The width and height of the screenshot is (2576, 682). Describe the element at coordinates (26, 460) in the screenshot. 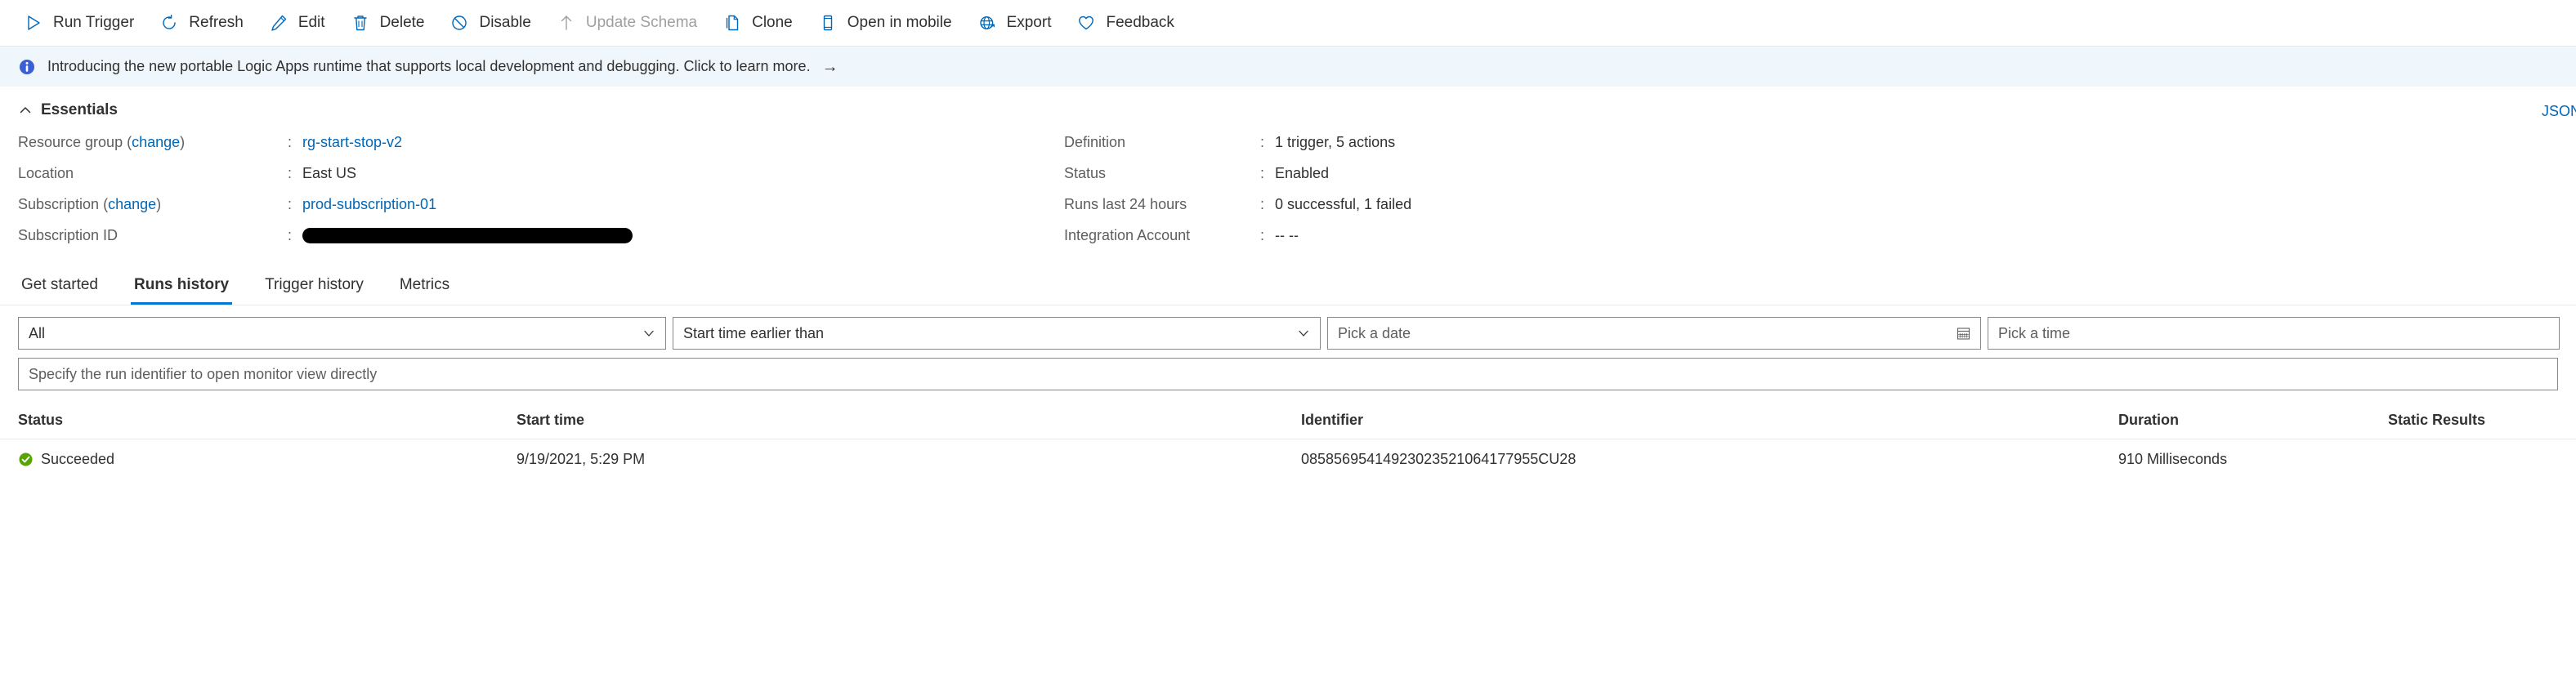

I see `success-check-icon` at that location.